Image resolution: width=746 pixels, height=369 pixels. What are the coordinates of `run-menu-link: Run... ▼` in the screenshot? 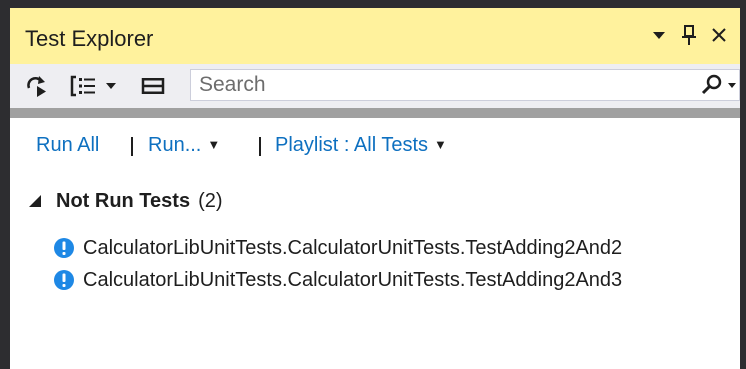 It's located at (184, 145).